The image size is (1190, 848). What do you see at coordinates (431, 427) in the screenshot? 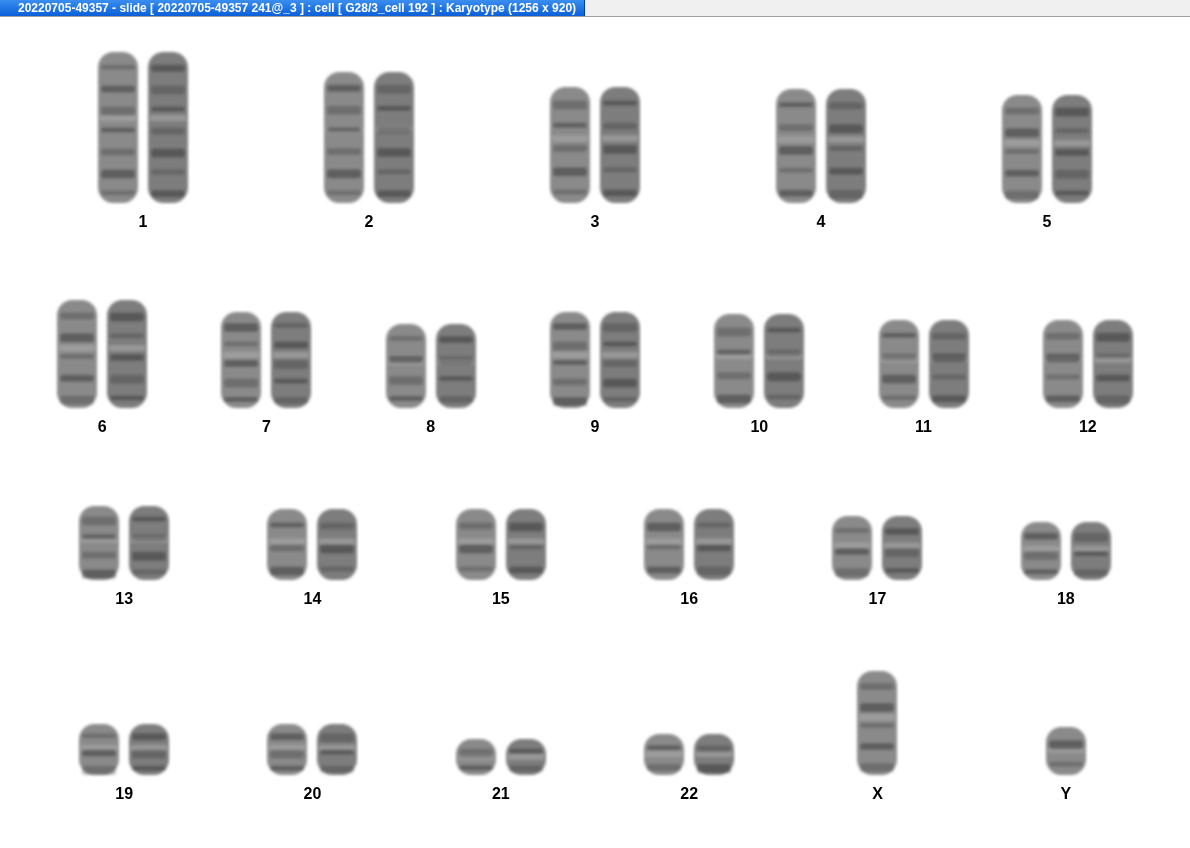
I see `chromosome-label: 8` at bounding box center [431, 427].